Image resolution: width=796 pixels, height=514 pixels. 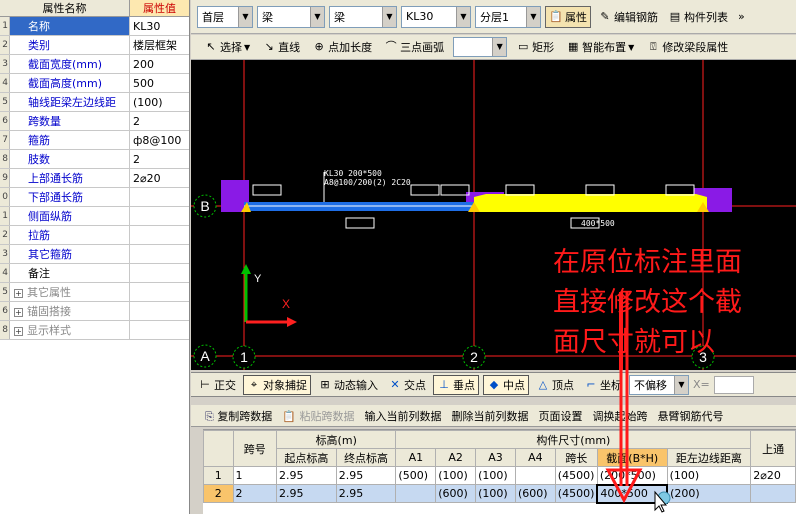 I want to click on cell-span: 2, so click(x=255, y=493).